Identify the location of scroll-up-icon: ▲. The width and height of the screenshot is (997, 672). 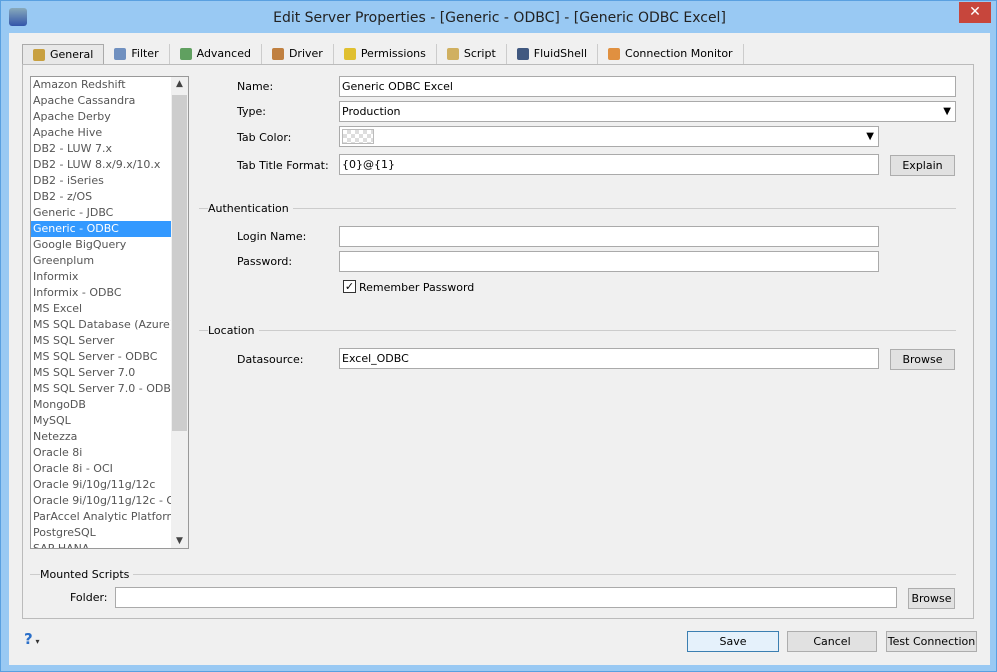
(179, 84).